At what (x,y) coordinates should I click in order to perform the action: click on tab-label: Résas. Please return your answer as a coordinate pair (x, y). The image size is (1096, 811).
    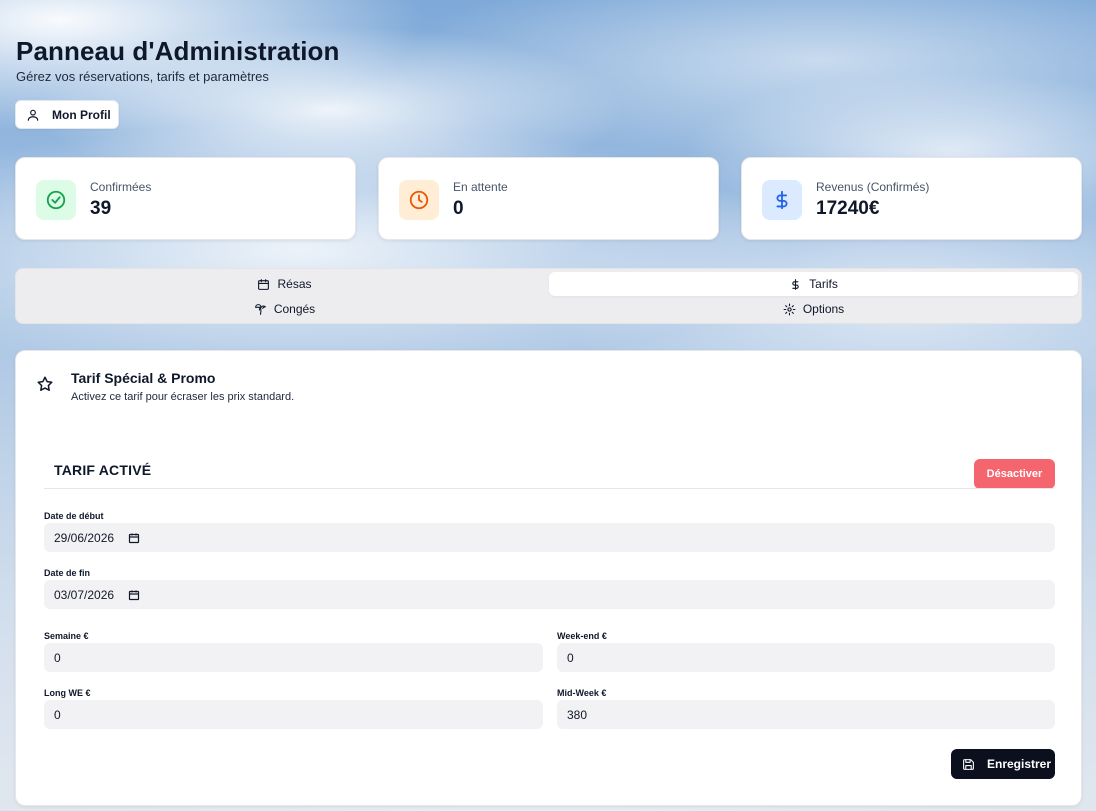
    Looking at the image, I should click on (294, 284).